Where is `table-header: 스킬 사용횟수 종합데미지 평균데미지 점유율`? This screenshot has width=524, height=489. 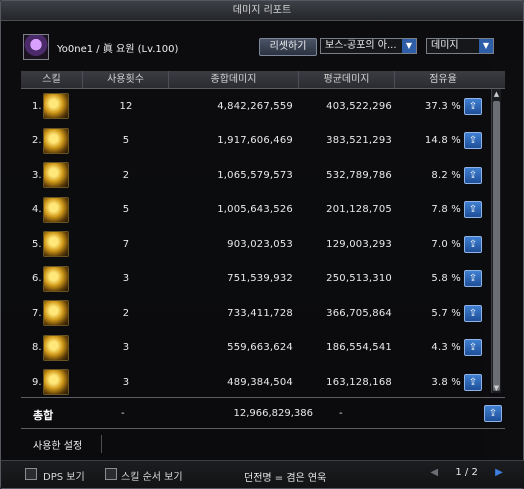 table-header: 스킬 사용횟수 종합데미지 평균데미지 점유율 is located at coordinates (263, 80).